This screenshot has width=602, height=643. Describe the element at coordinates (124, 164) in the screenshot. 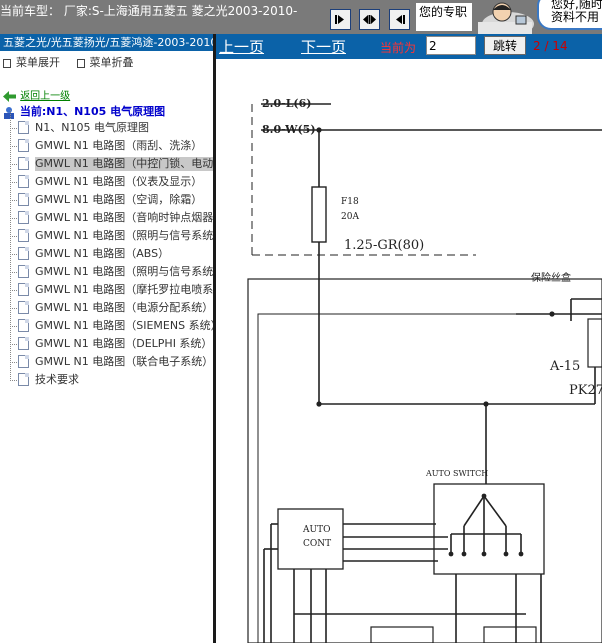

I see `tree-item-label: GMWL N1 电路图（中控门锁、电动车窗）` at that location.